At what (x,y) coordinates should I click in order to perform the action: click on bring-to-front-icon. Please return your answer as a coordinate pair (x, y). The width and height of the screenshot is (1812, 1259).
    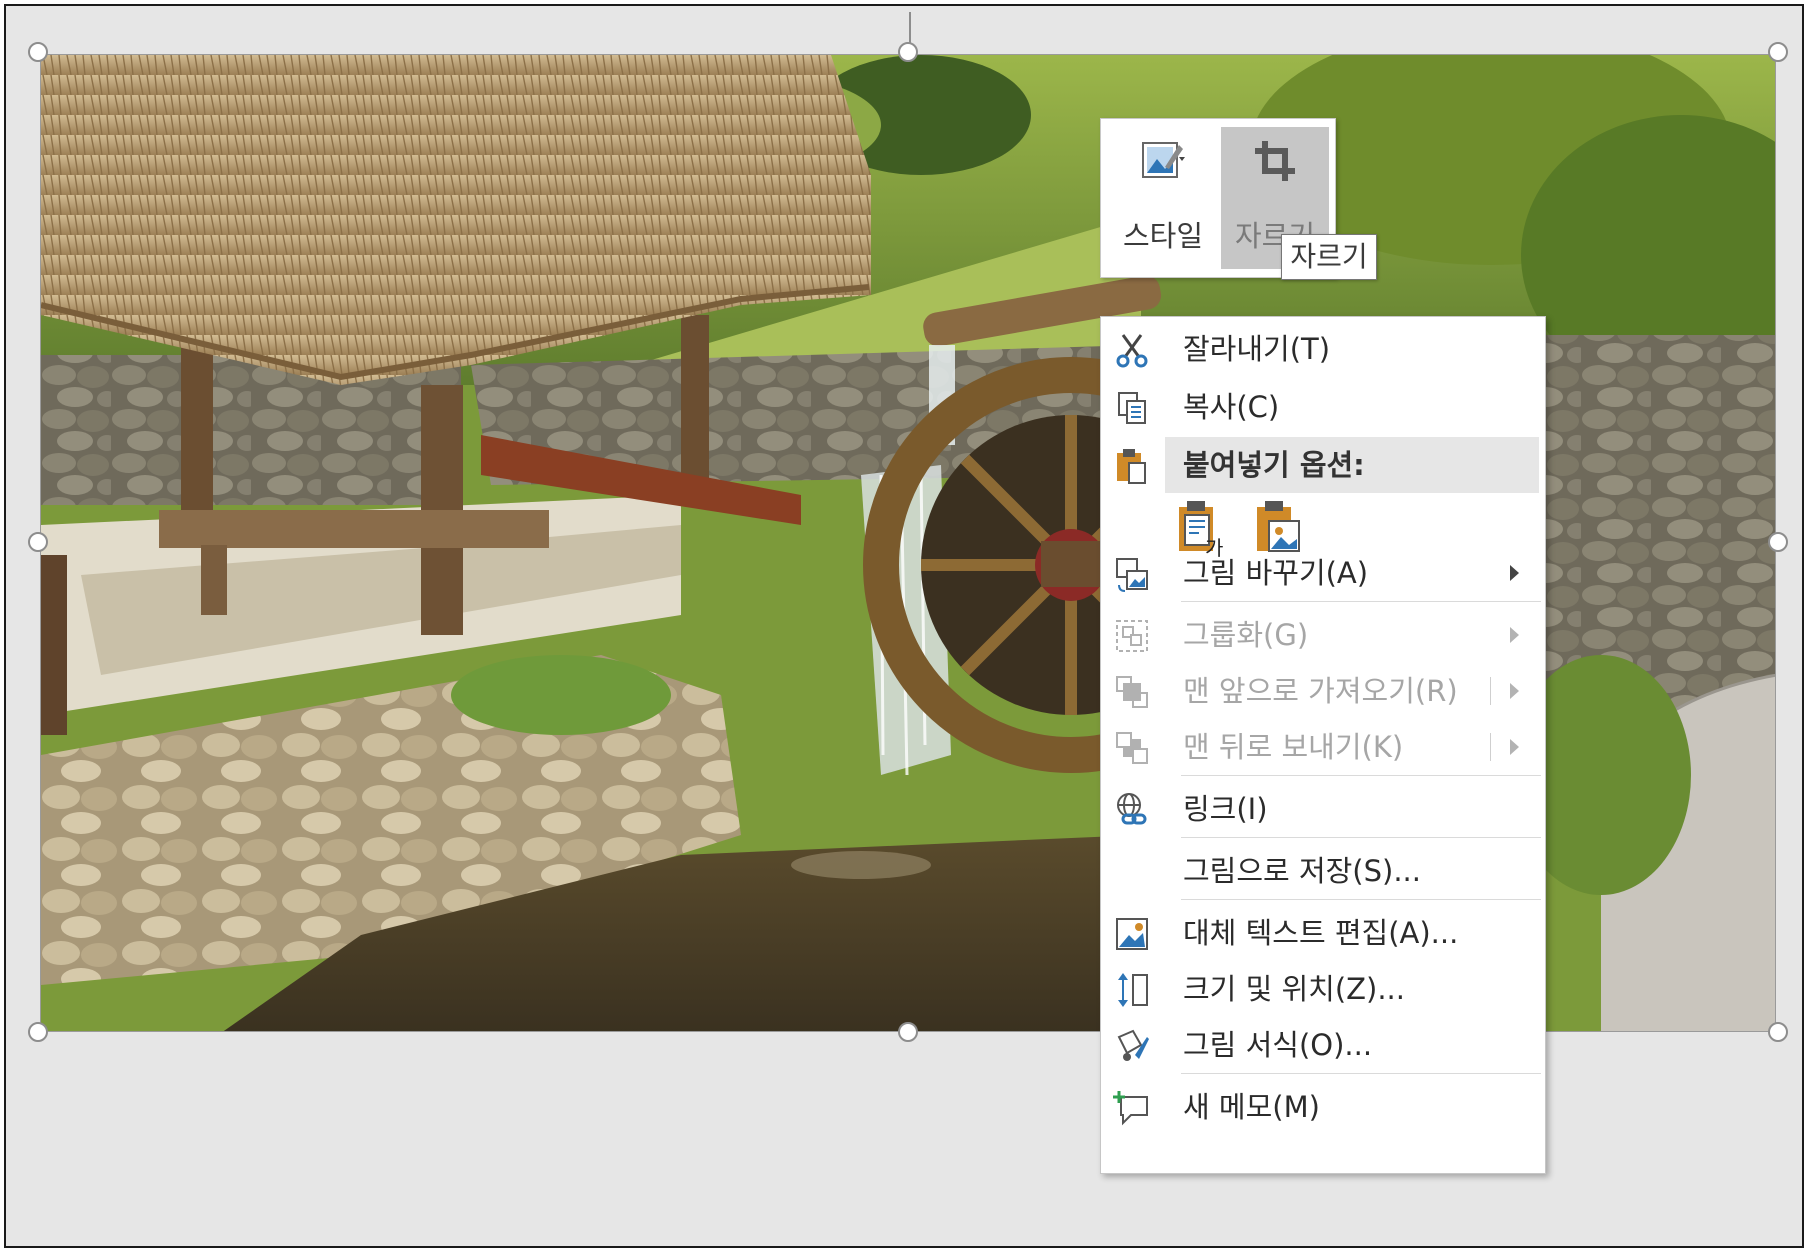
    Looking at the image, I should click on (1132, 692).